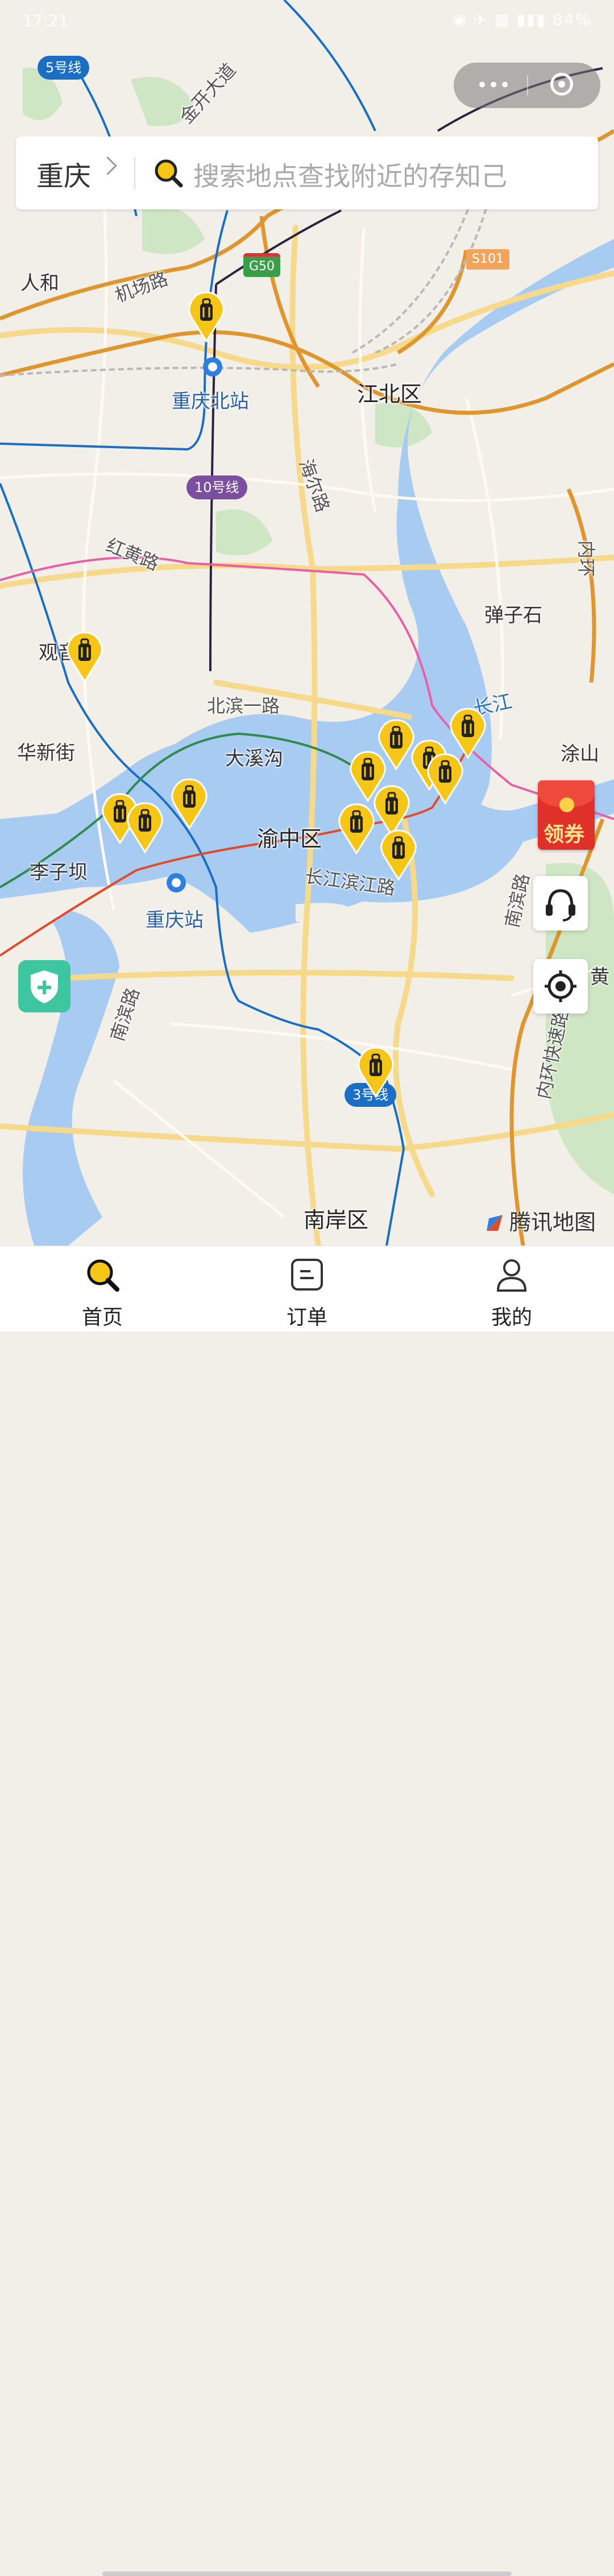  I want to click on tab-orders-label: 订单, so click(306, 1318).